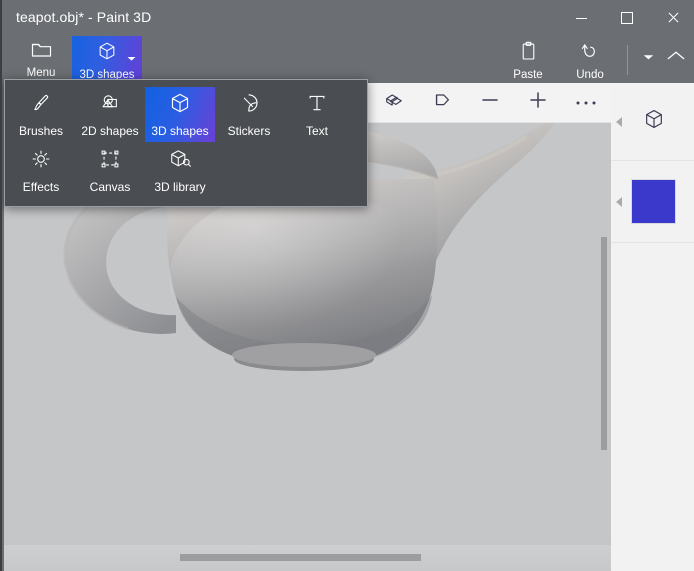 The height and width of the screenshot is (571, 694). Describe the element at coordinates (590, 75) in the screenshot. I see `undo-button-label: Undo` at that location.